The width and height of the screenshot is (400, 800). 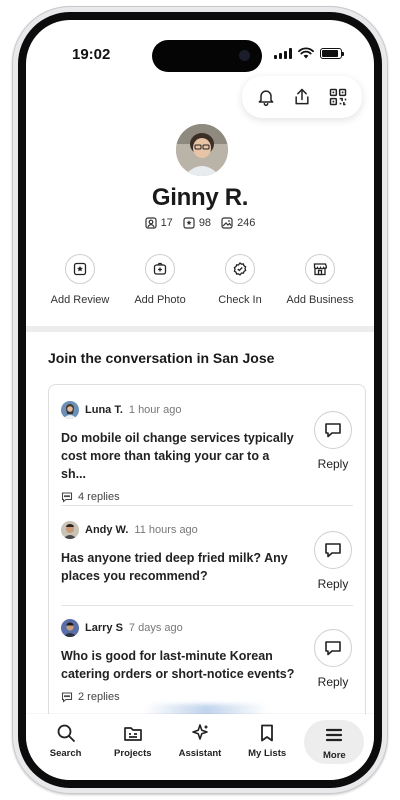 I want to click on check-in-label: Check In, so click(x=240, y=300).